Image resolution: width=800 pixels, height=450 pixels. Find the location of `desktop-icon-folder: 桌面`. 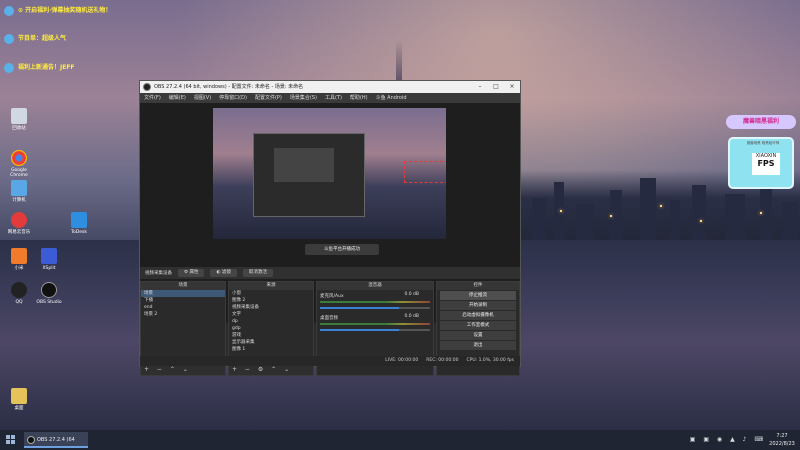

desktop-icon-folder: 桌面 is located at coordinates (19, 399).